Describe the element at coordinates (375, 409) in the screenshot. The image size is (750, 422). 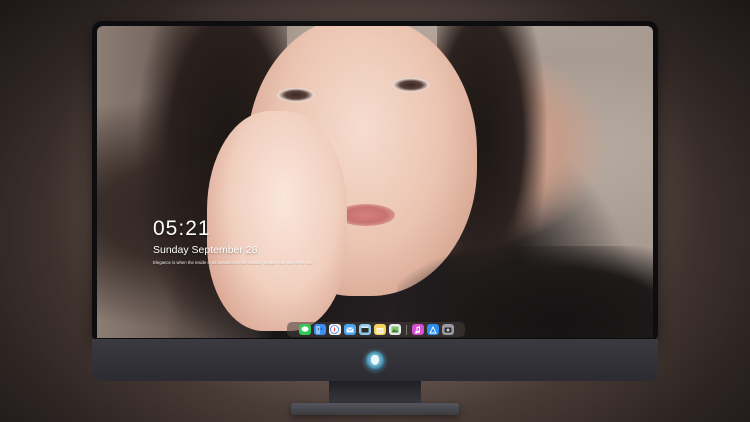
I see `monitor-stand-base` at that location.